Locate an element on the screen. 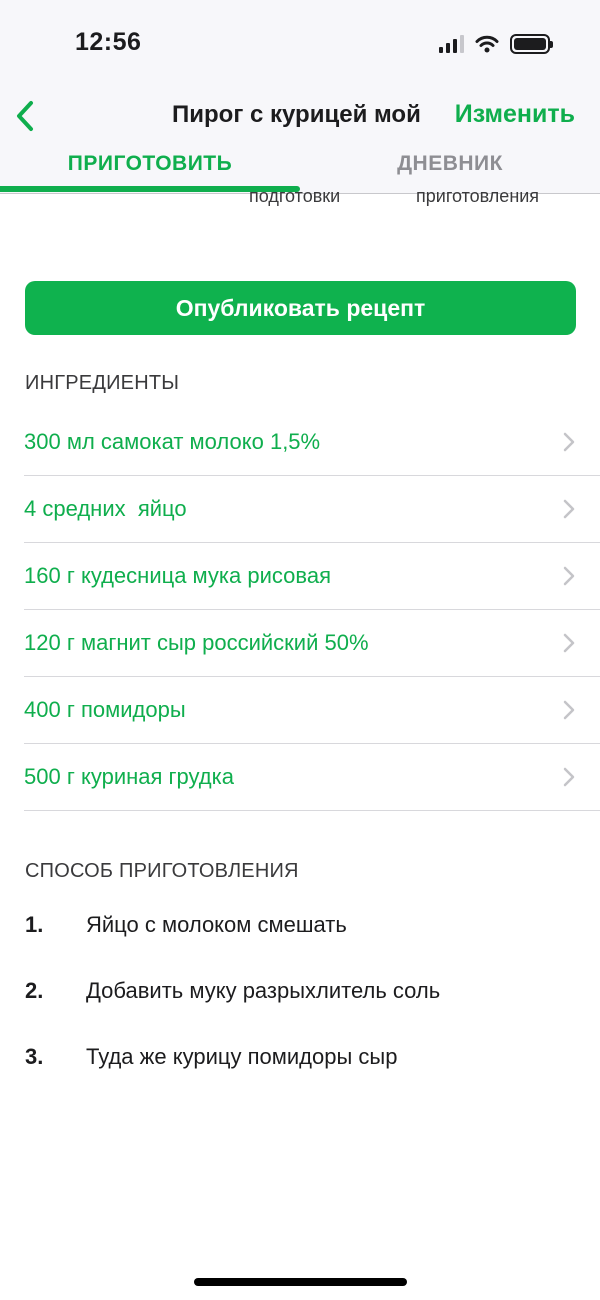 The image size is (600, 1300). ingredient-row: 160 г кудесница мука рисовая is located at coordinates (312, 576).